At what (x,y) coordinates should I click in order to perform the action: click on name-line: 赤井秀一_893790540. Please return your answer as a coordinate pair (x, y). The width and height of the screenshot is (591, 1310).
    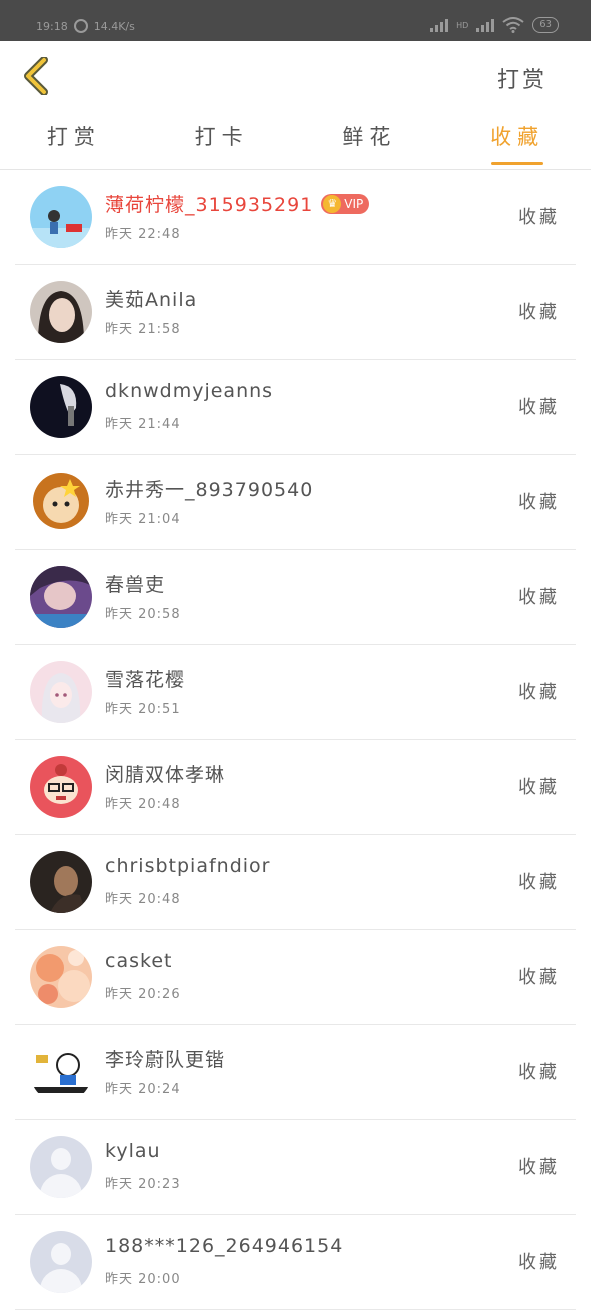
    Looking at the image, I should click on (209, 488).